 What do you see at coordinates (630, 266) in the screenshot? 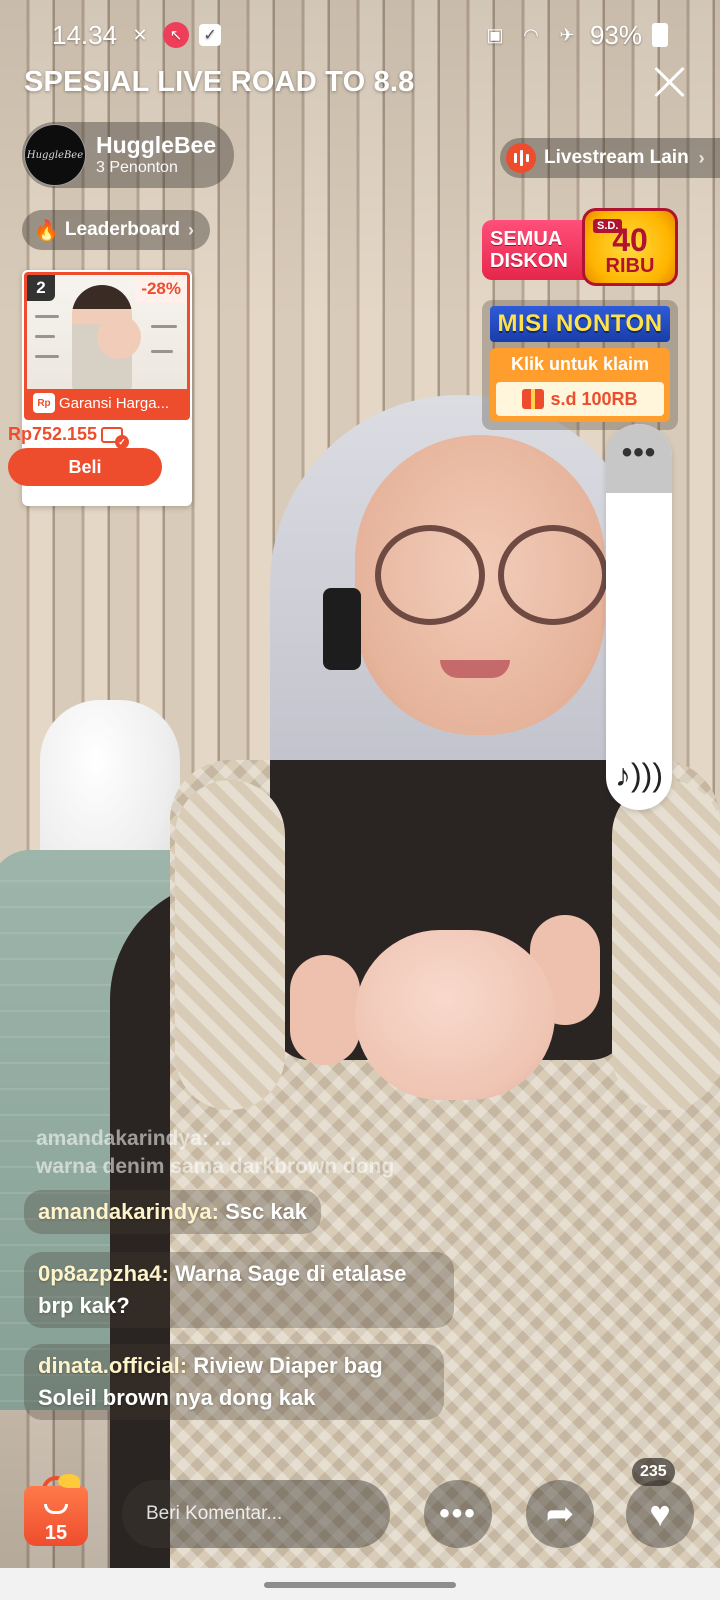
I see `discount-unit: RIBU` at bounding box center [630, 266].